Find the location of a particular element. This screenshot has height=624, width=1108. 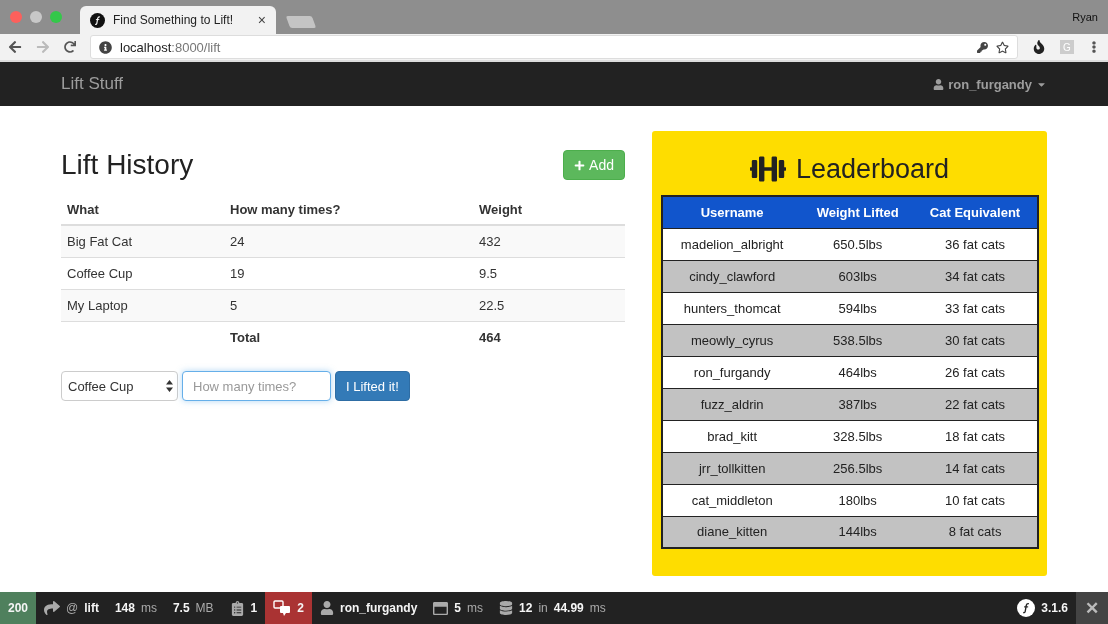

site-logo-icon is located at coordinates (97, 20).